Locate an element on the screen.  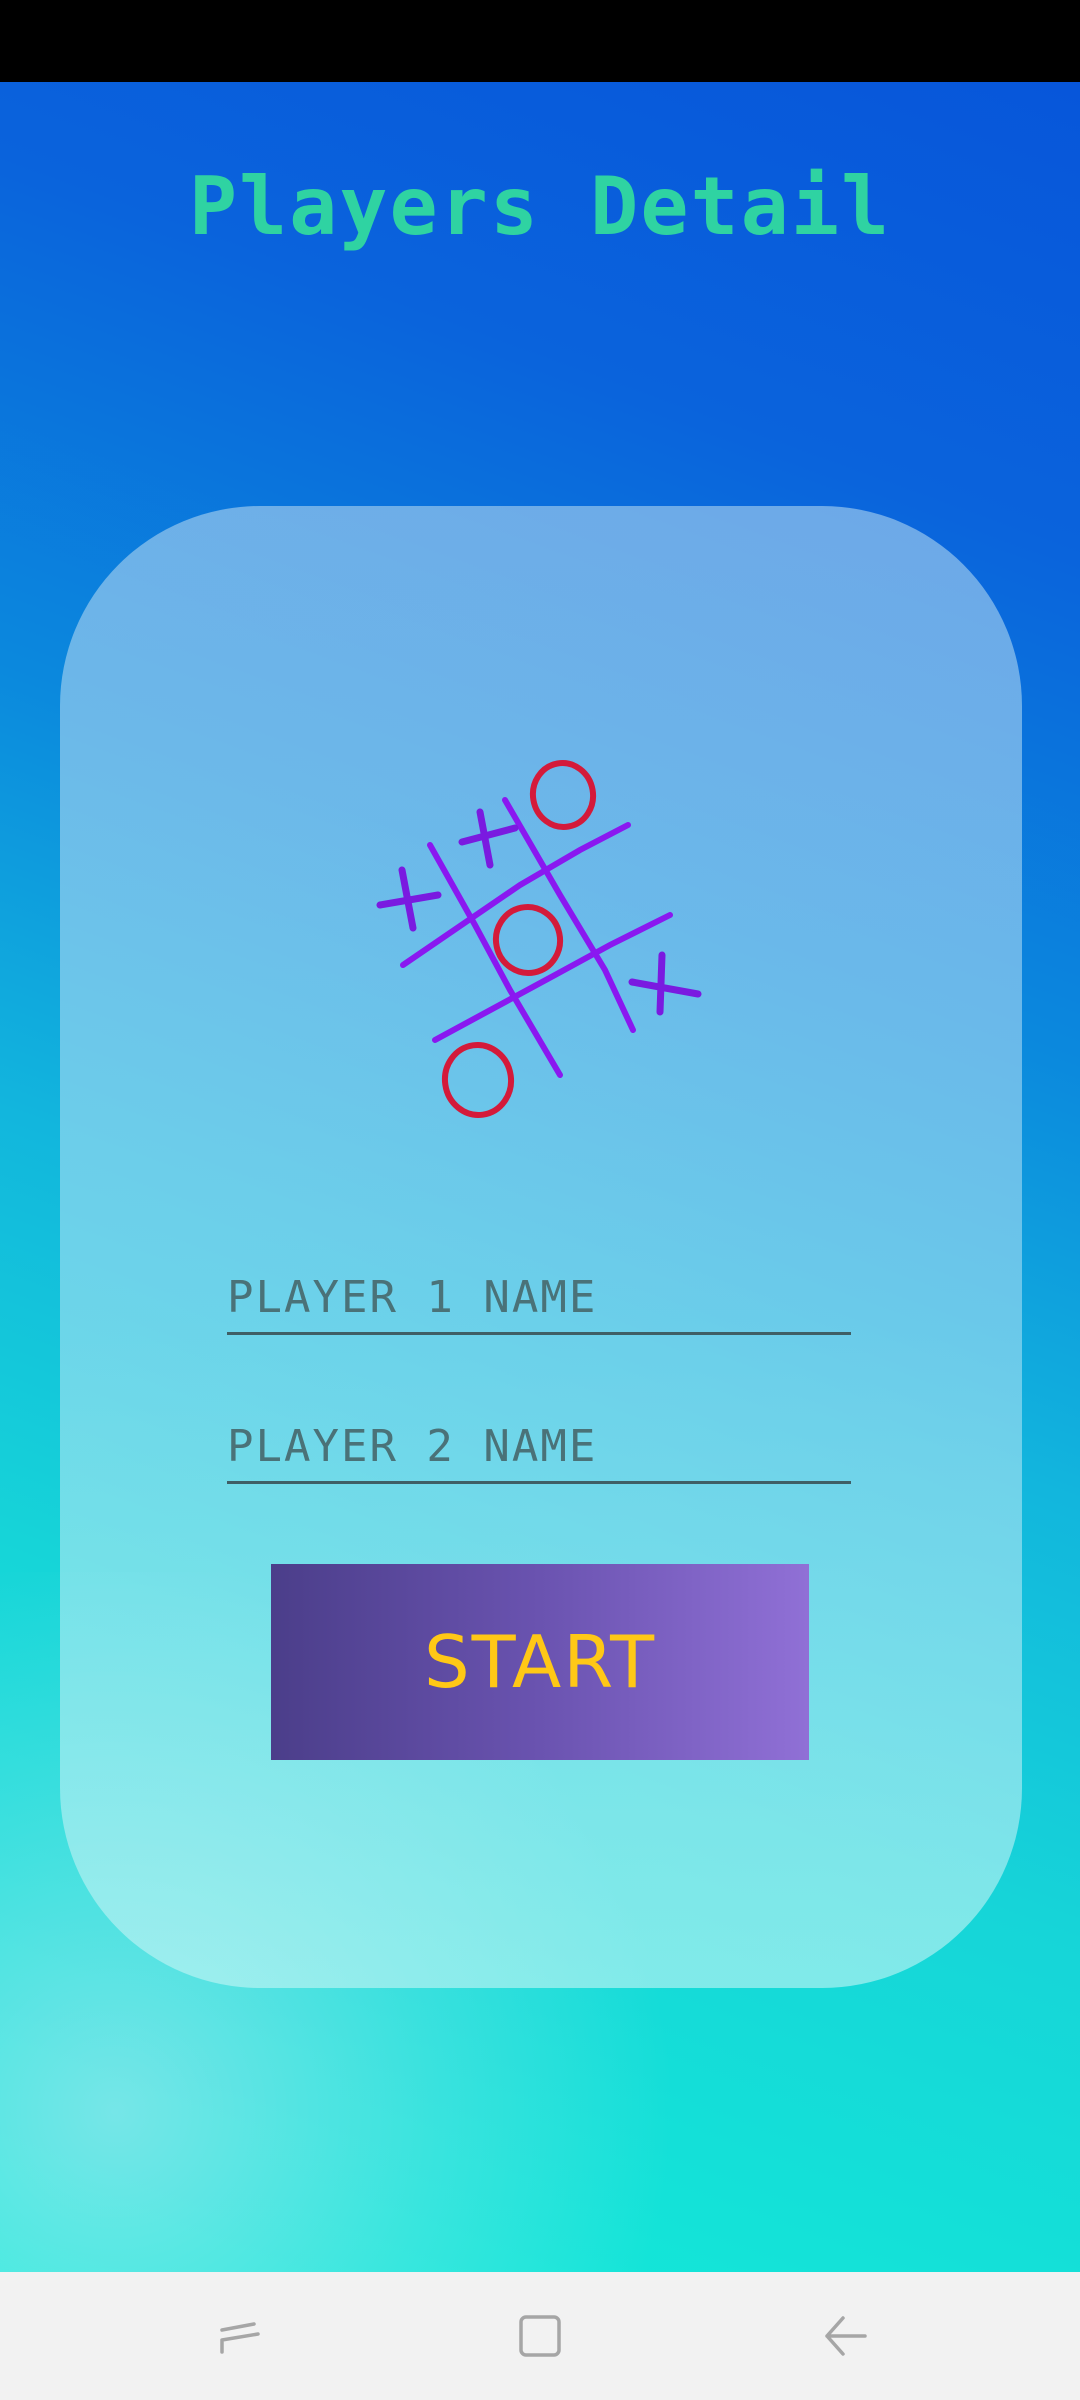
o-mark-bottom is located at coordinates (478, 1080).